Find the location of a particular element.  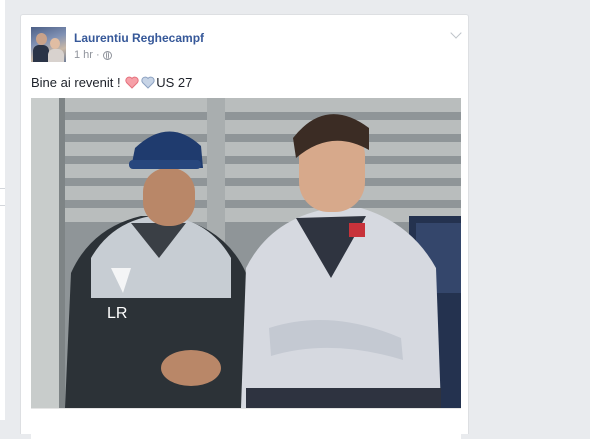

post-meta: 1 hr · is located at coordinates (93, 55).